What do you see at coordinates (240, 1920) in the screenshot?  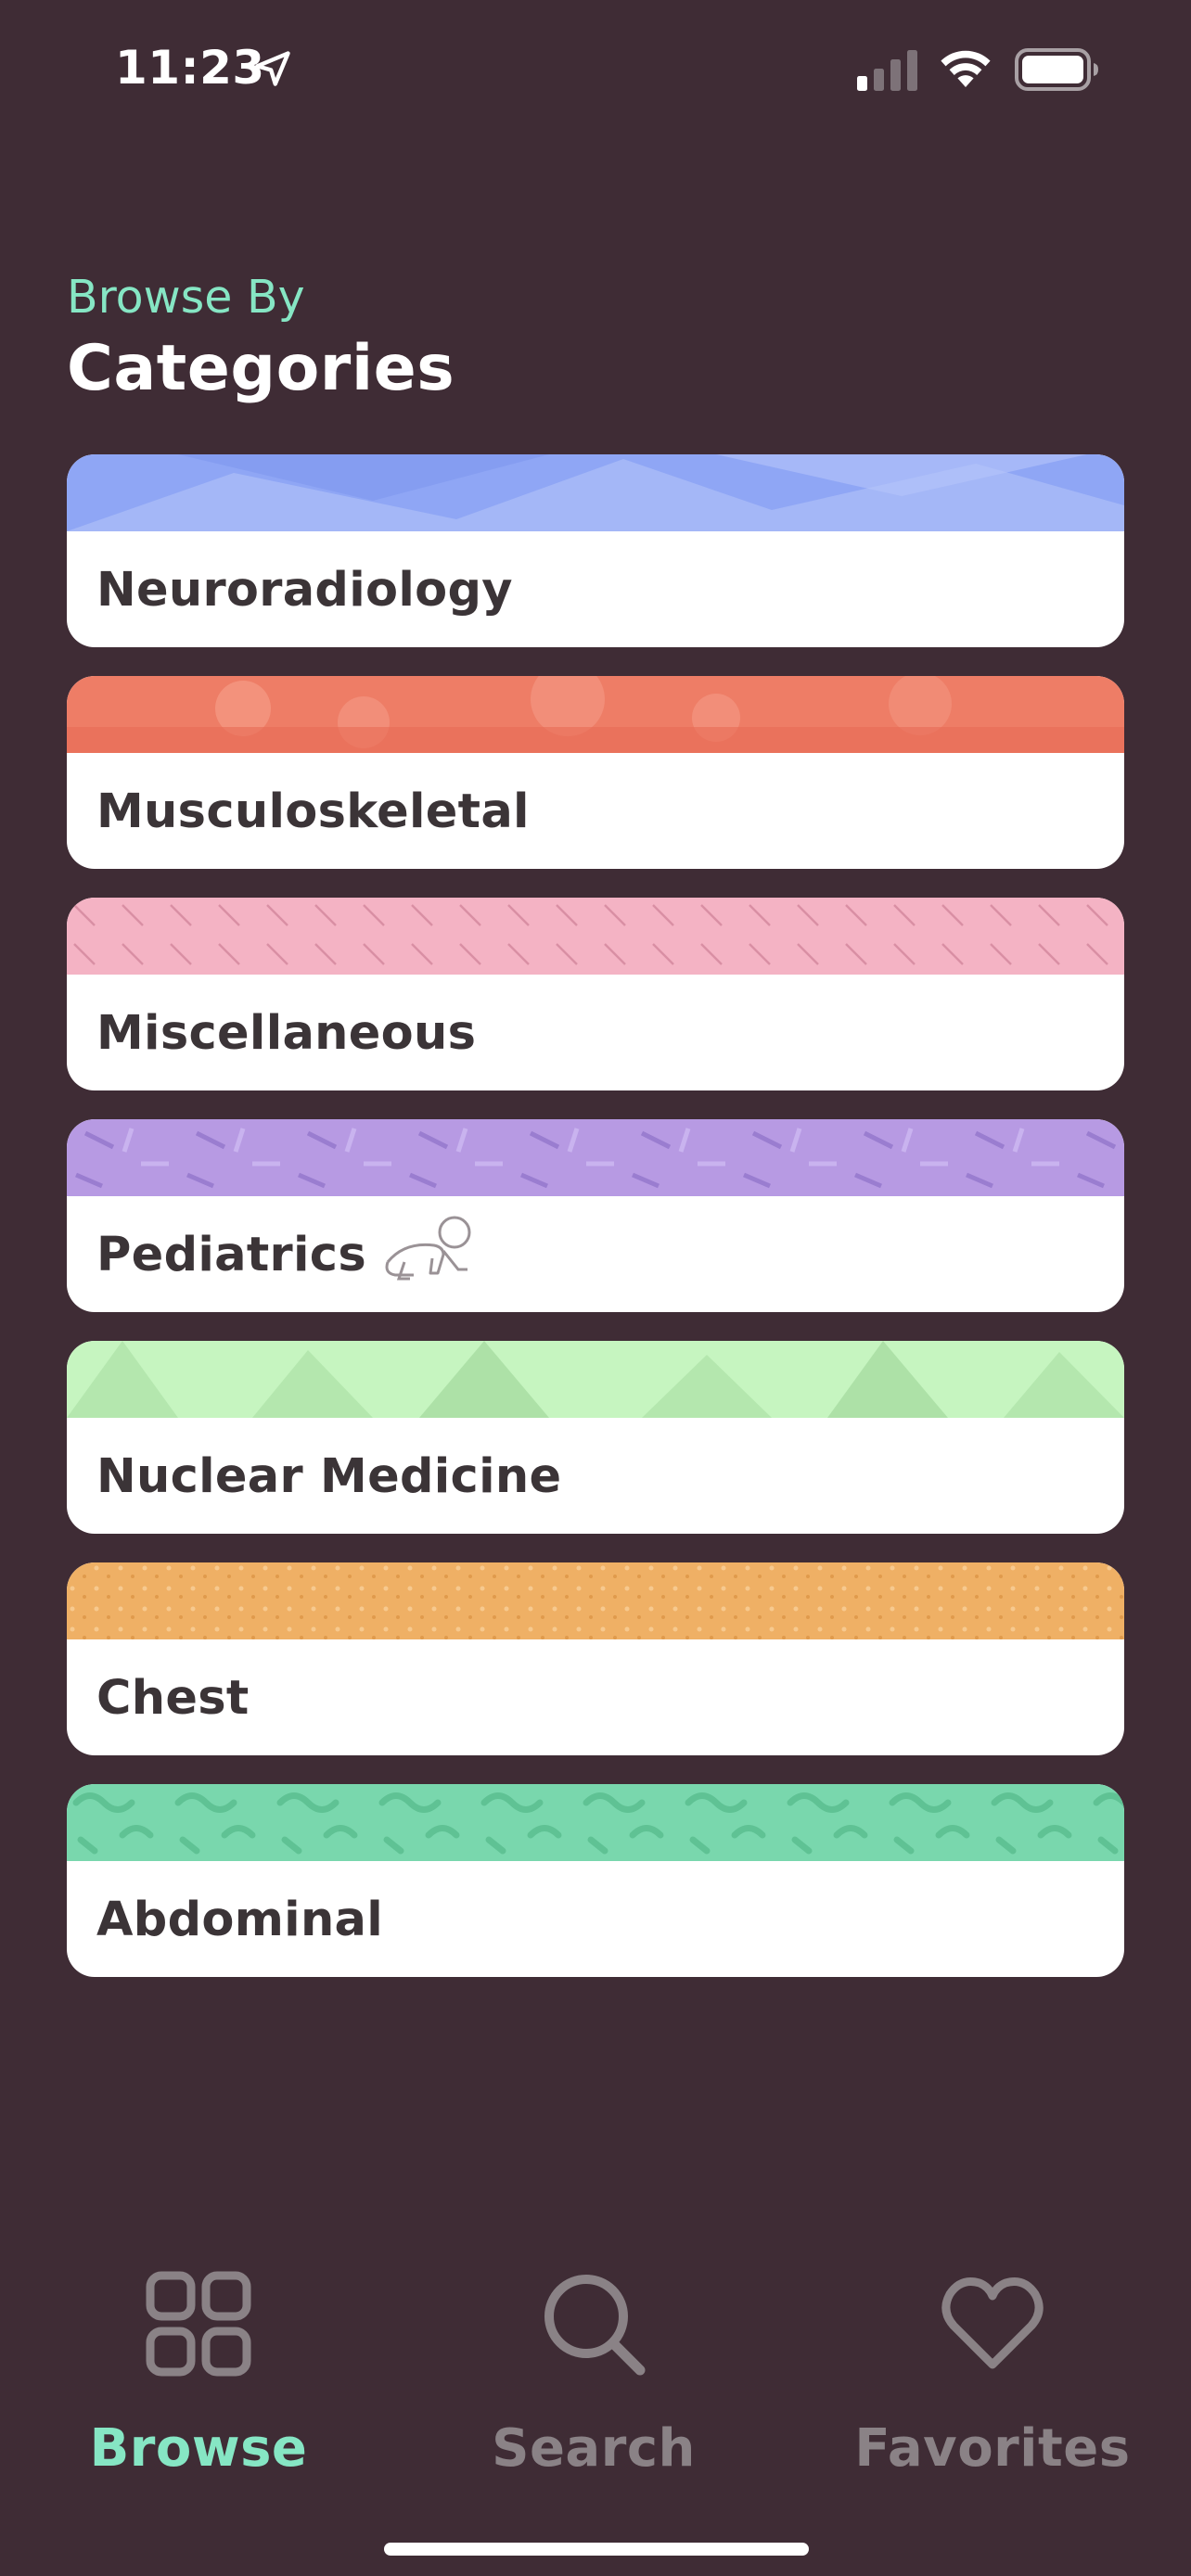 I see `category-label: Abdominal` at bounding box center [240, 1920].